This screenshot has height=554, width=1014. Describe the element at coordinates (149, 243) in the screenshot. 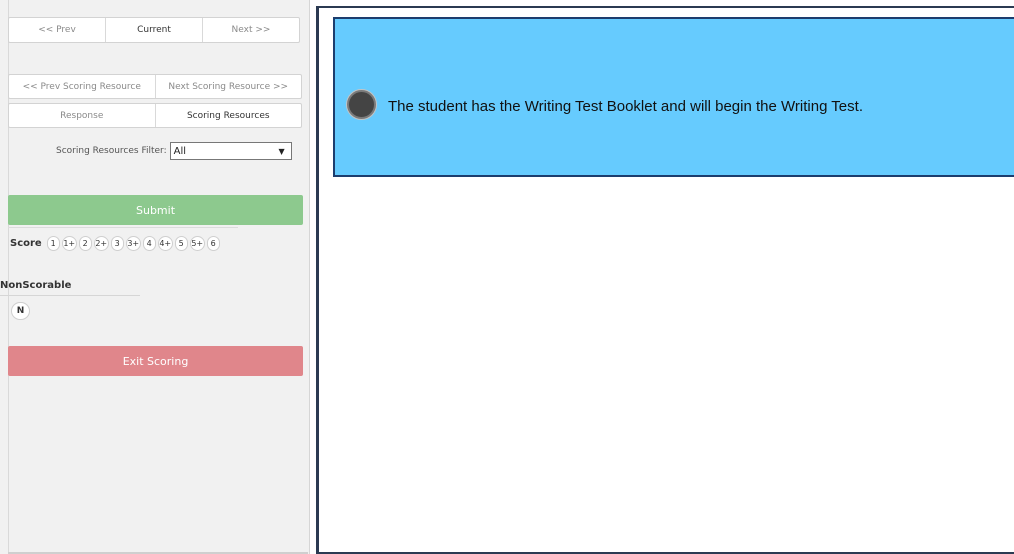

I see `score-option-4: 4` at that location.